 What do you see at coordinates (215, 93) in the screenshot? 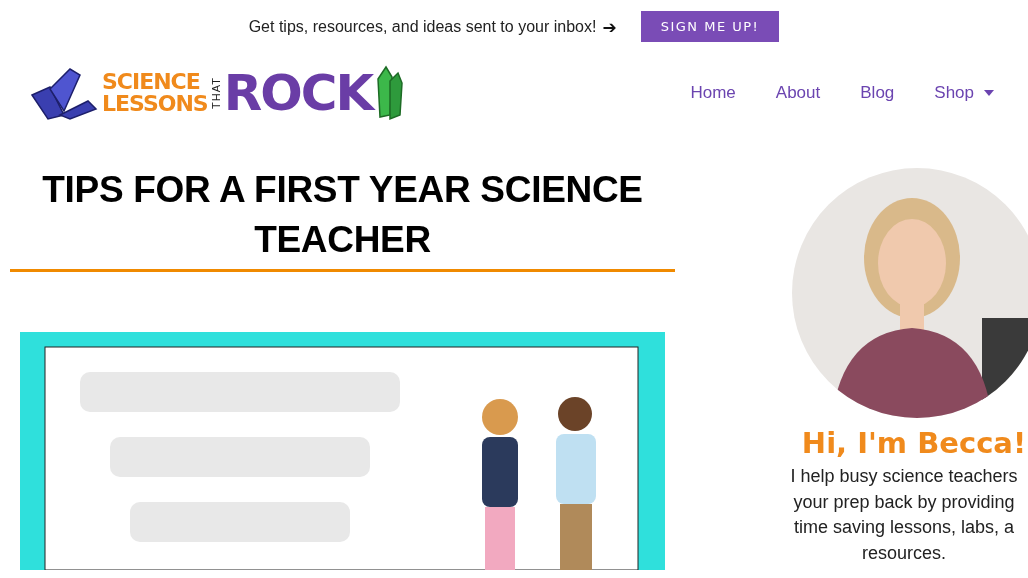
I see `logo-text: THAT` at bounding box center [215, 93].